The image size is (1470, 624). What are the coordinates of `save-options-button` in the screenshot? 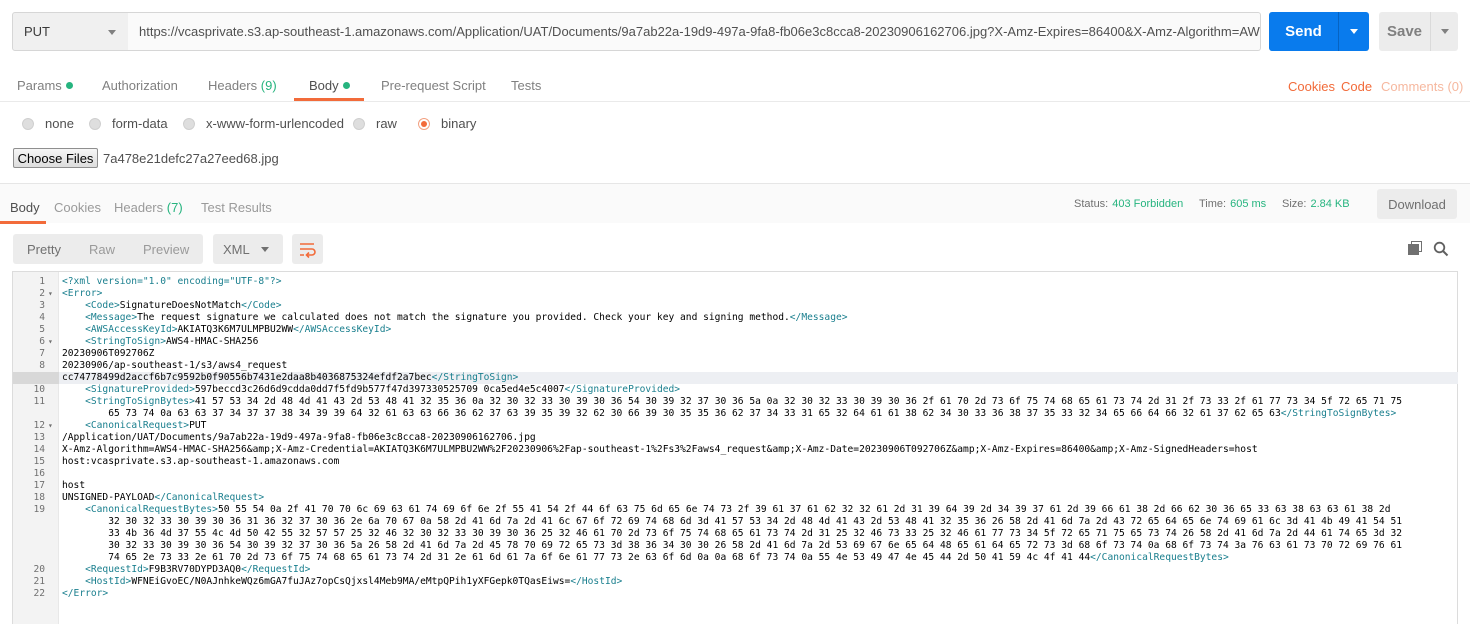 It's located at (1444, 31).